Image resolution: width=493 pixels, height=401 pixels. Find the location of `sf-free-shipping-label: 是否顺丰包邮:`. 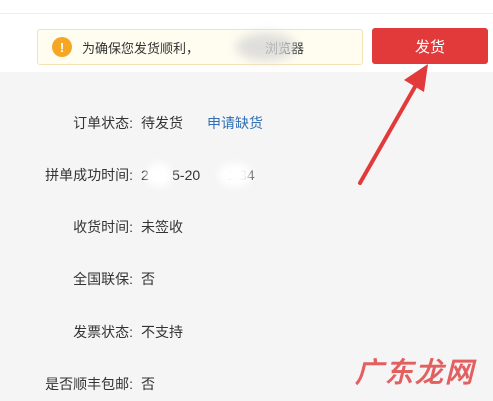

sf-free-shipping-label: 是否顺丰包邮: is located at coordinates (89, 384).